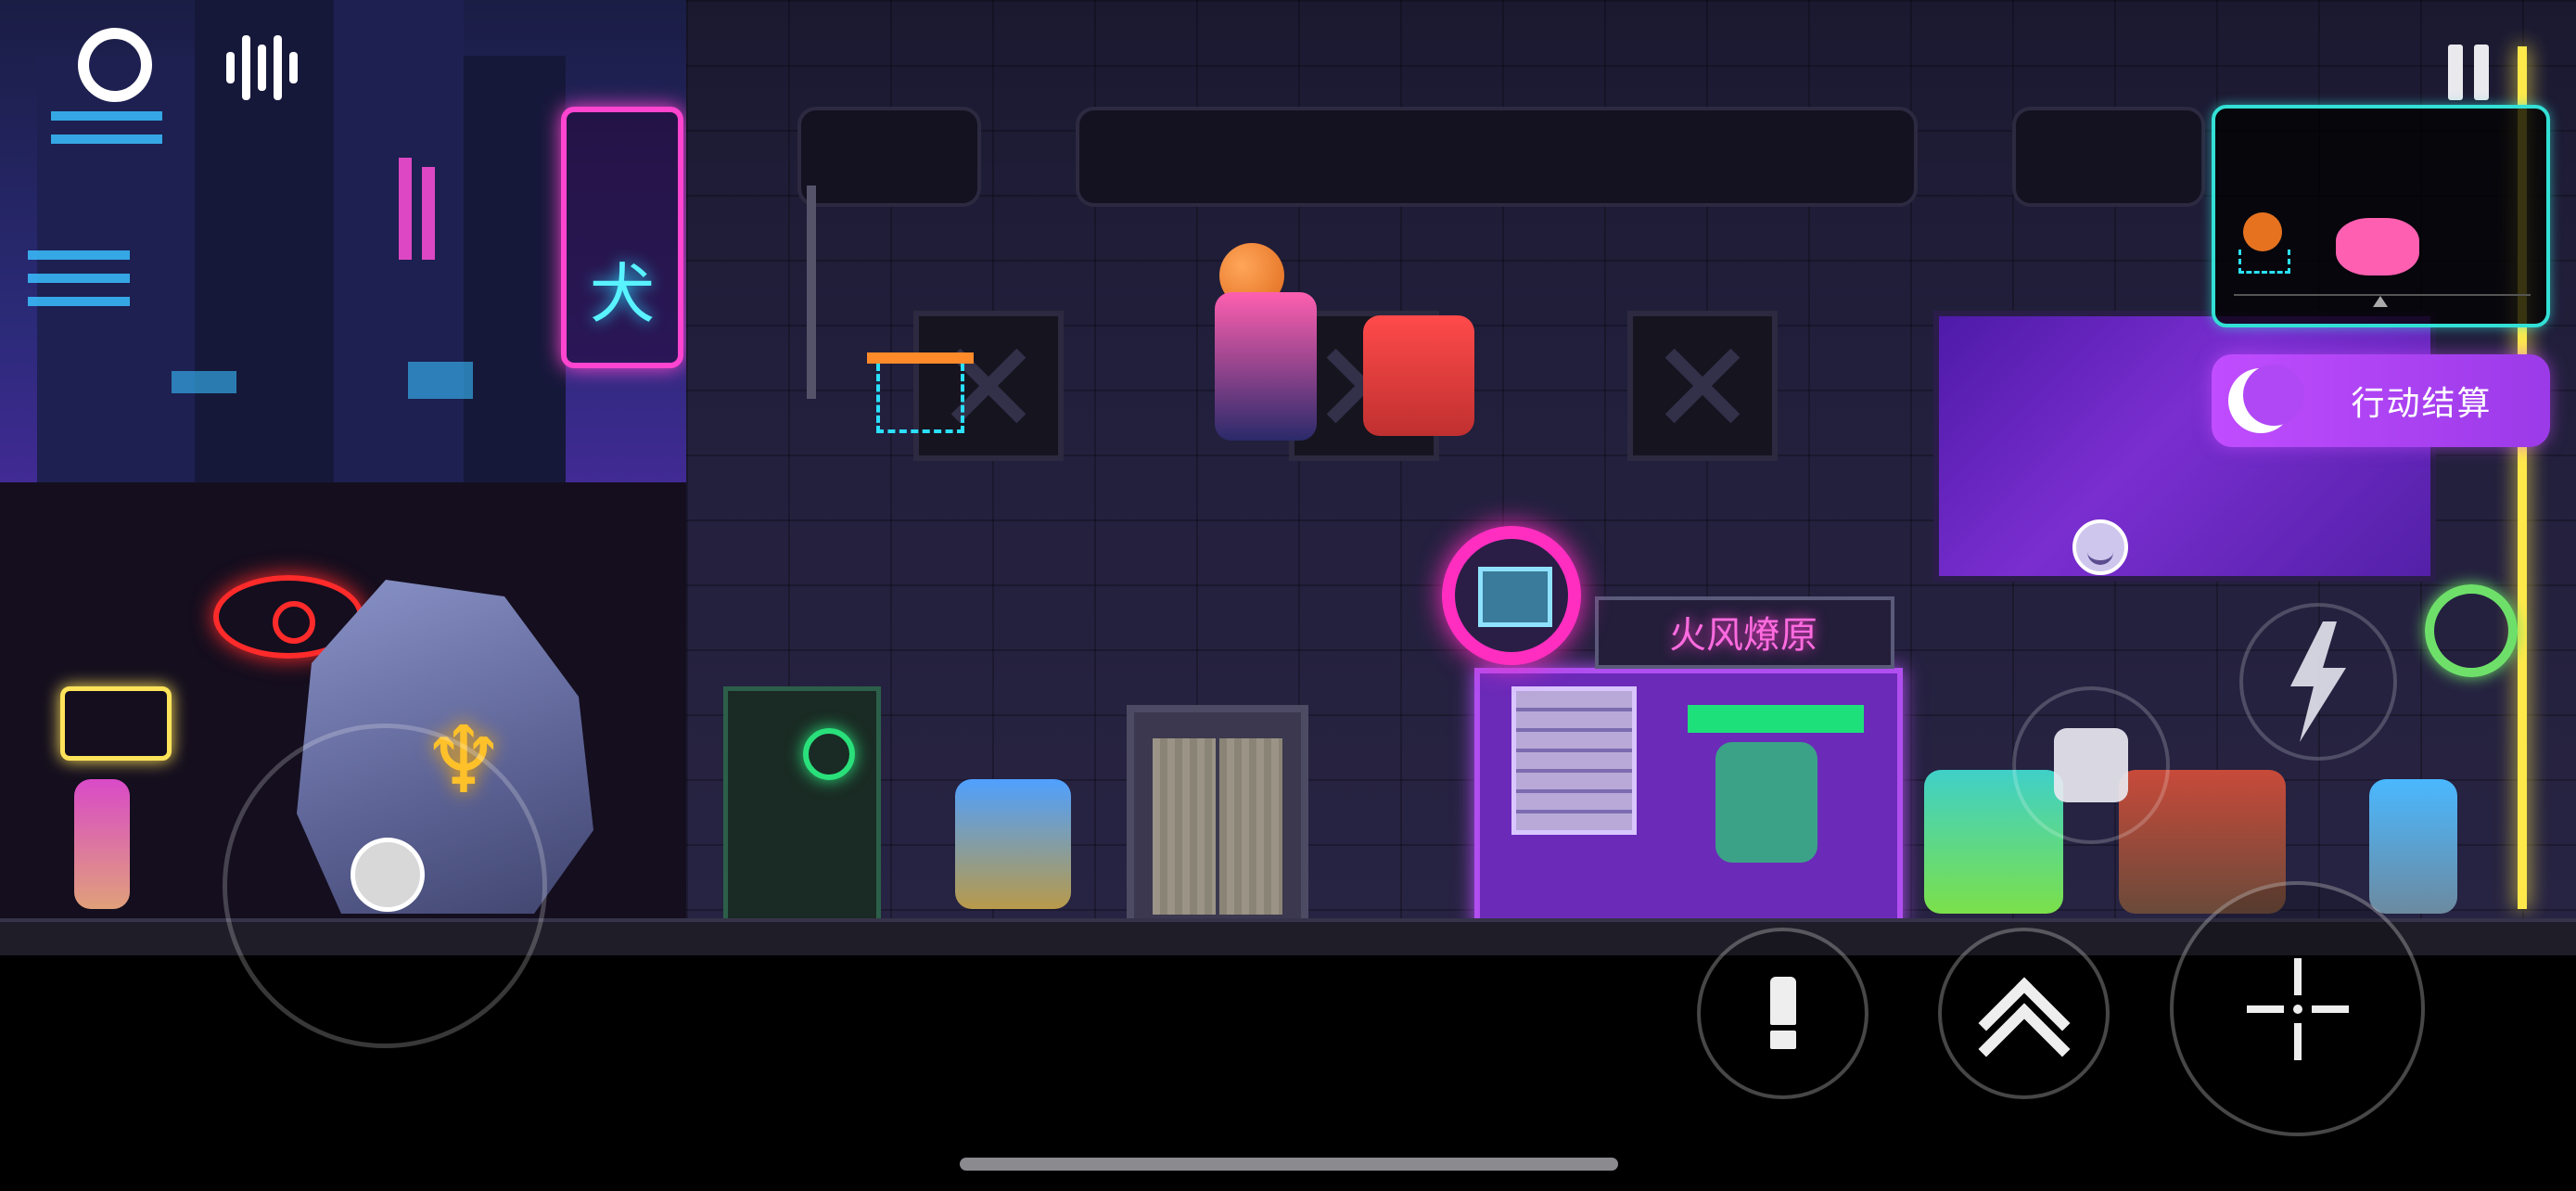 This screenshot has width=2576, height=1191. I want to click on end-action-button: 行动结算, so click(2381, 400).